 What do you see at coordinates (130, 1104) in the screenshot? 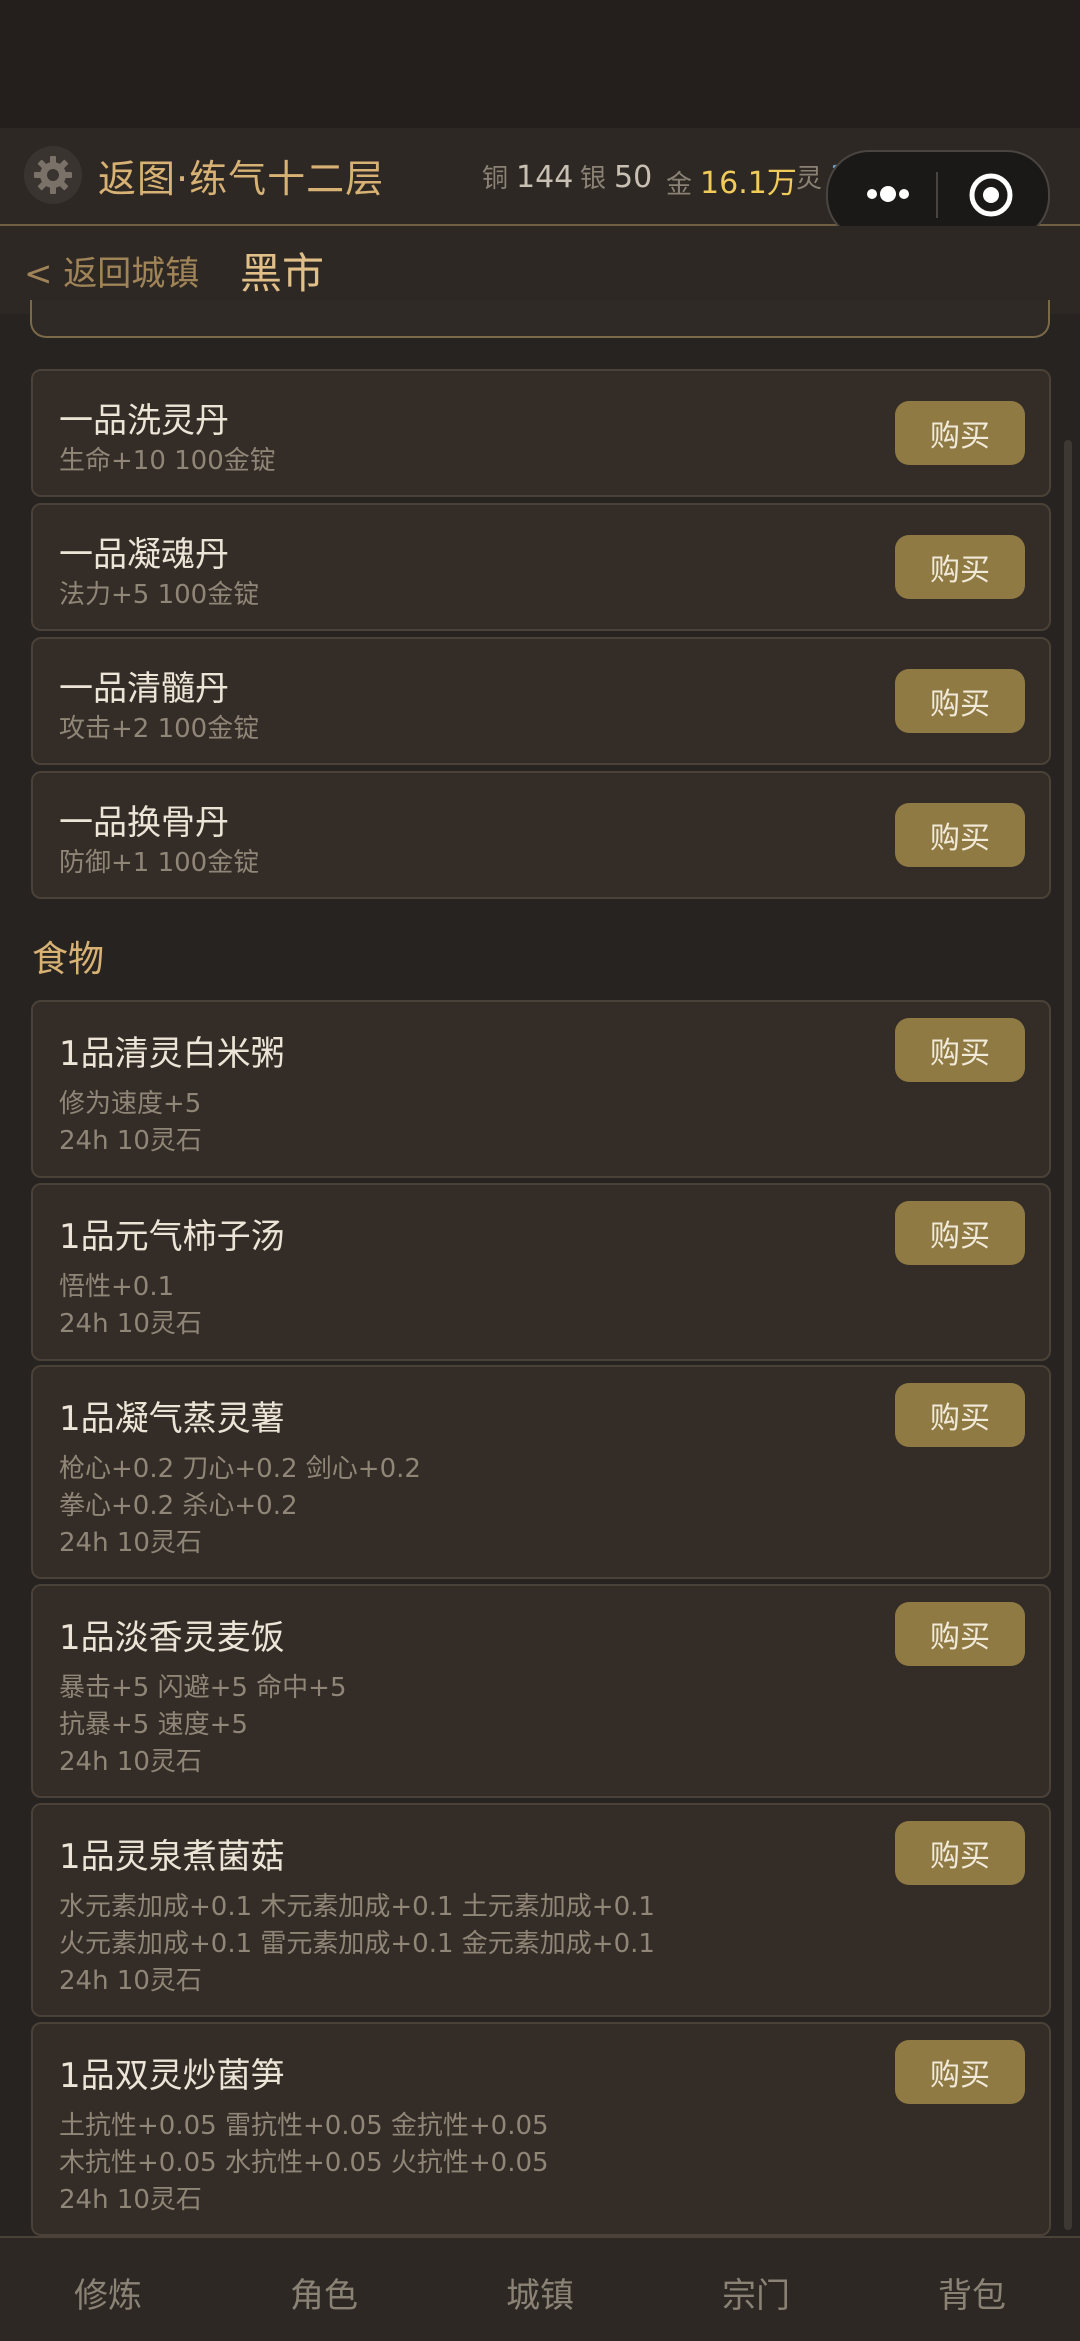
I see `item-effect-line: 修为速度+5` at bounding box center [130, 1104].